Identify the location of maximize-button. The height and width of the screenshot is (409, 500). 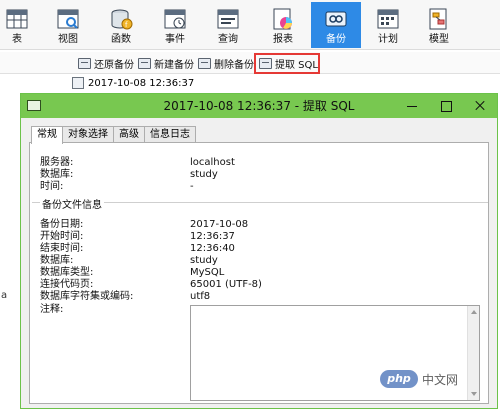
(446, 106).